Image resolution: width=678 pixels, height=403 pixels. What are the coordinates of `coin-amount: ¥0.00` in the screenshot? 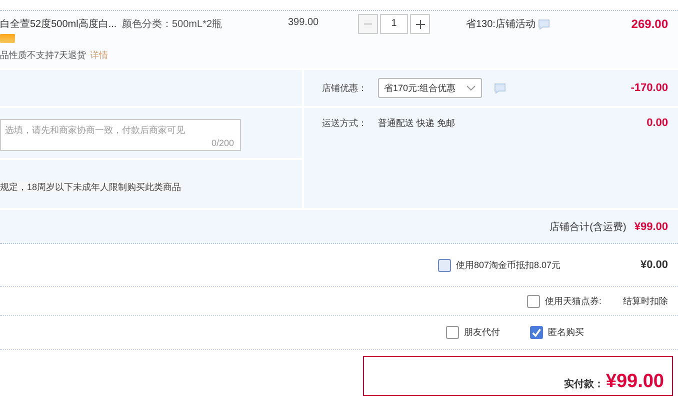 It's located at (654, 265).